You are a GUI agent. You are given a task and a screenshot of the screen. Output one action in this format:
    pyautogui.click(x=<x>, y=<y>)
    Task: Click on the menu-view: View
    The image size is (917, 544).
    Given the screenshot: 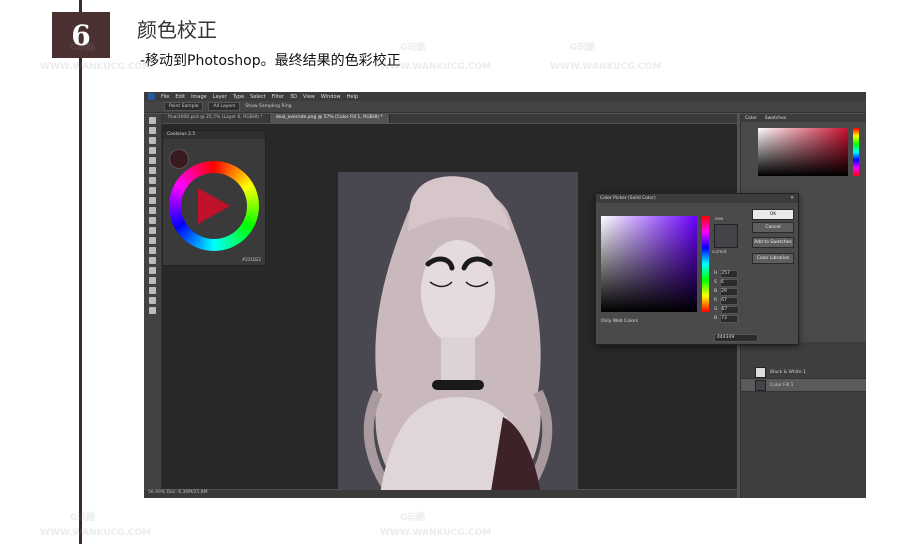 What is the action you would take?
    pyautogui.click(x=309, y=97)
    